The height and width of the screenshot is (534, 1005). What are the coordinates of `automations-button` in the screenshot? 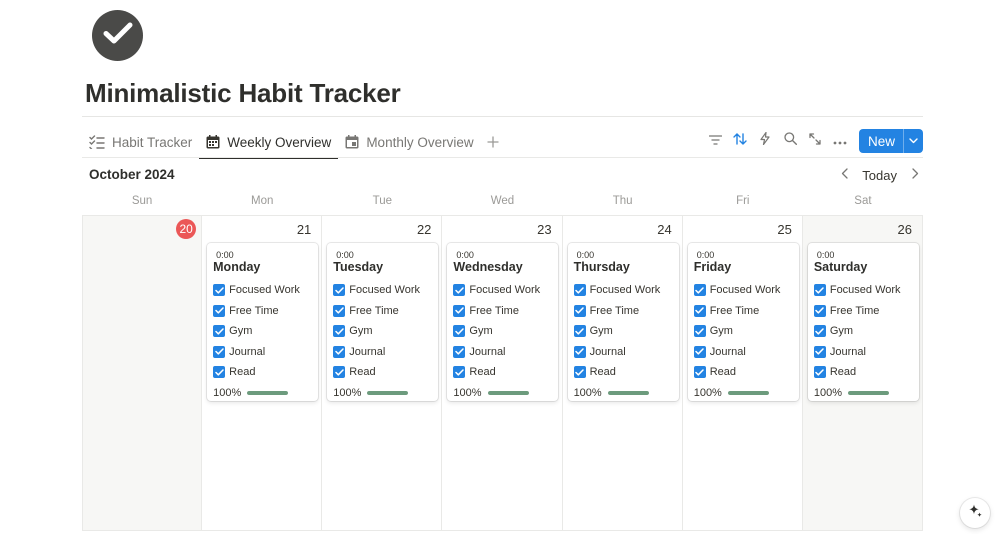 It's located at (765, 141).